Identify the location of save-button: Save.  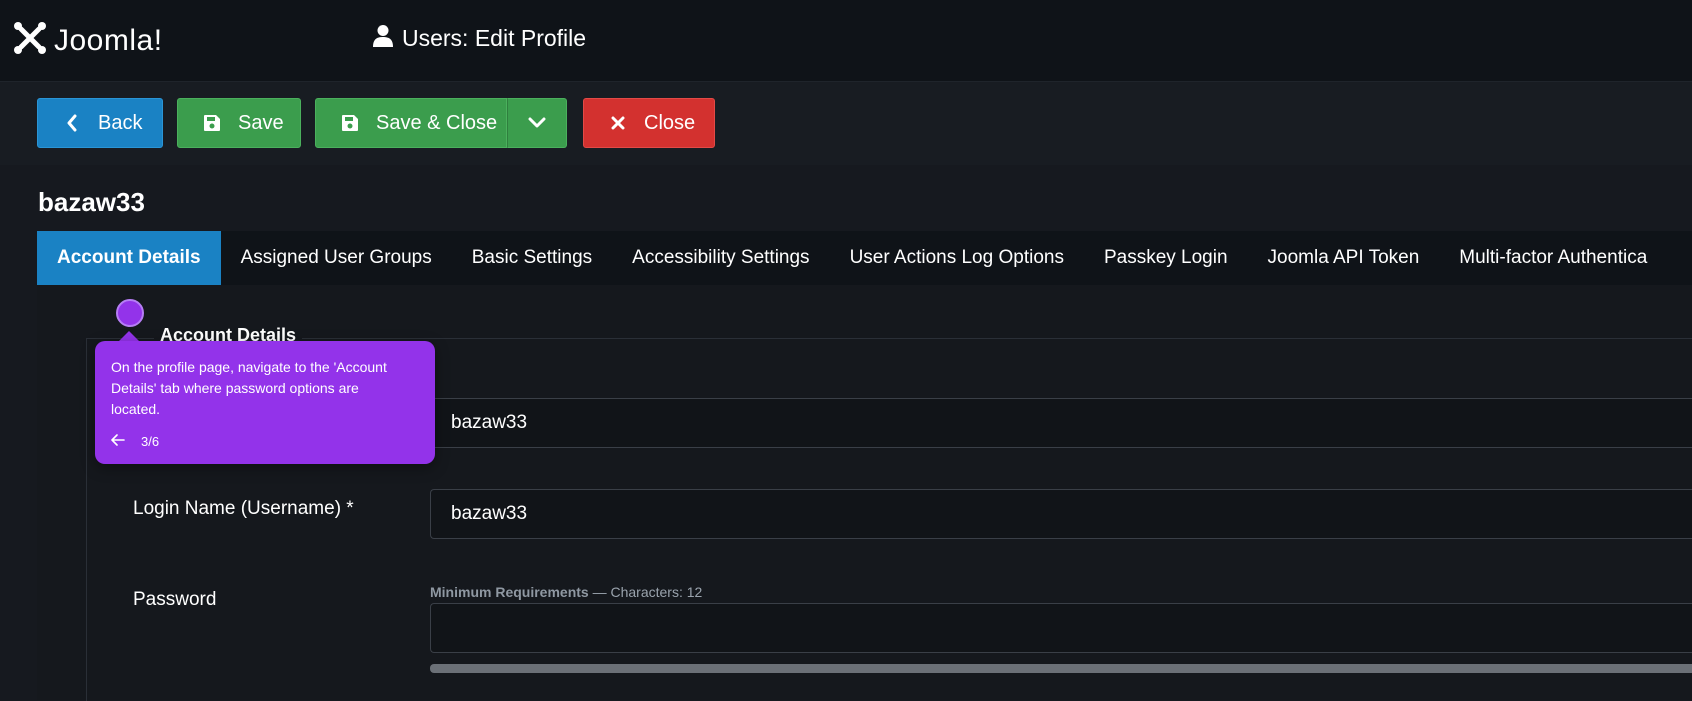
(239, 123).